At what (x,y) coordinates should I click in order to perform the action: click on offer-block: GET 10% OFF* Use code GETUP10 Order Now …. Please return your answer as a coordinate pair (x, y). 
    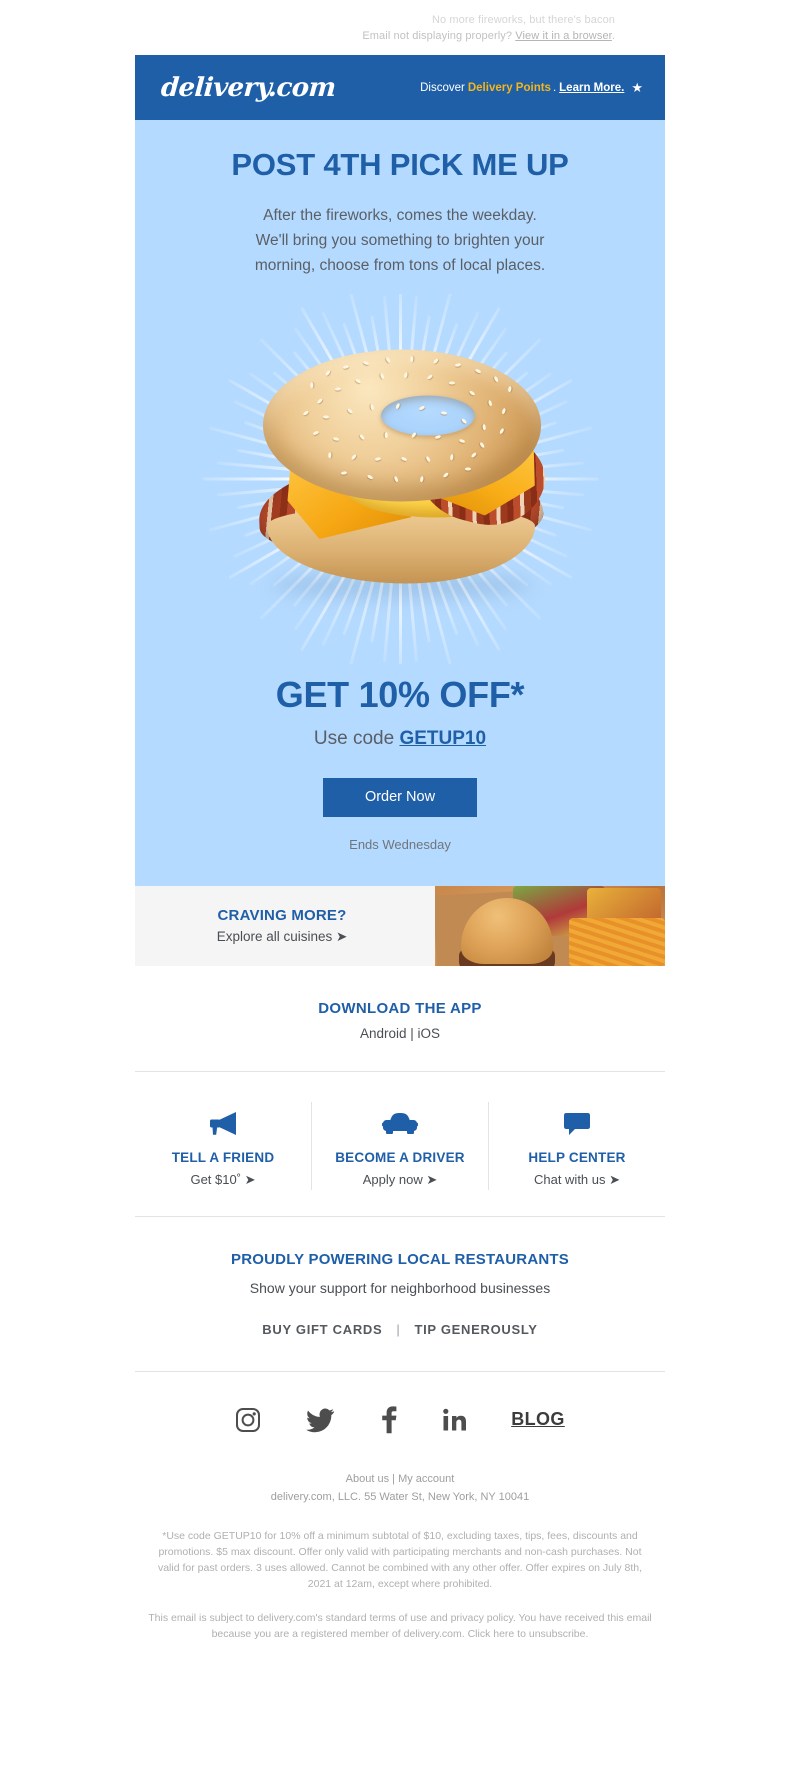
    Looking at the image, I should click on (400, 760).